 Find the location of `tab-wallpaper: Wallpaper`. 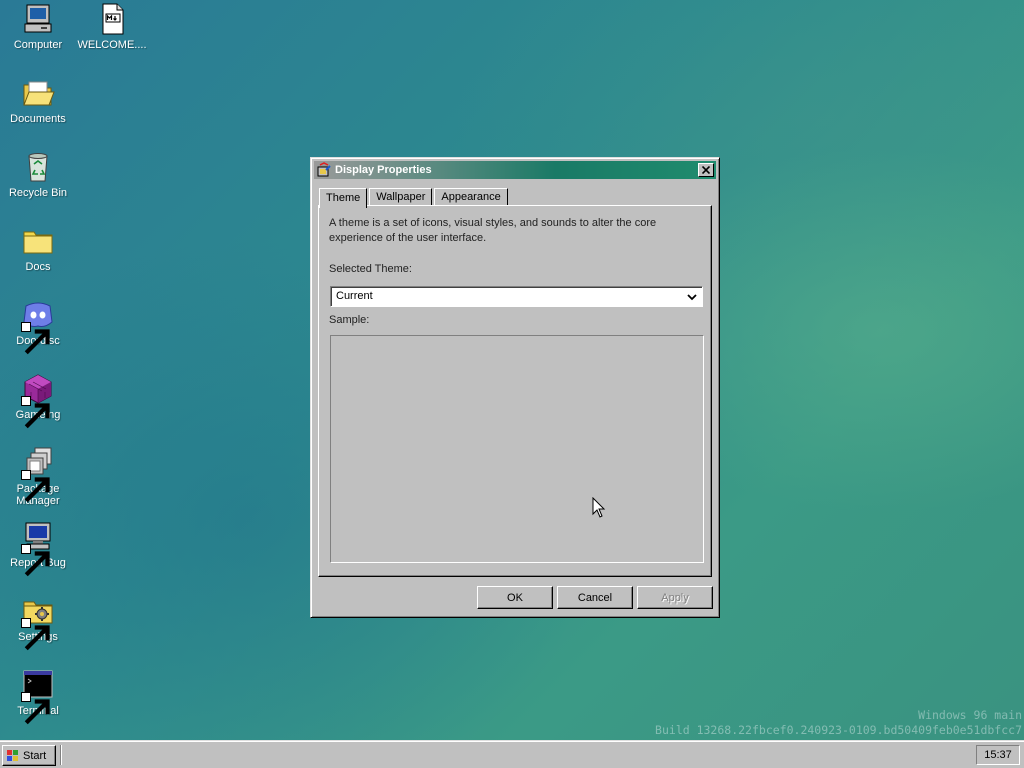

tab-wallpaper: Wallpaper is located at coordinates (401, 197).